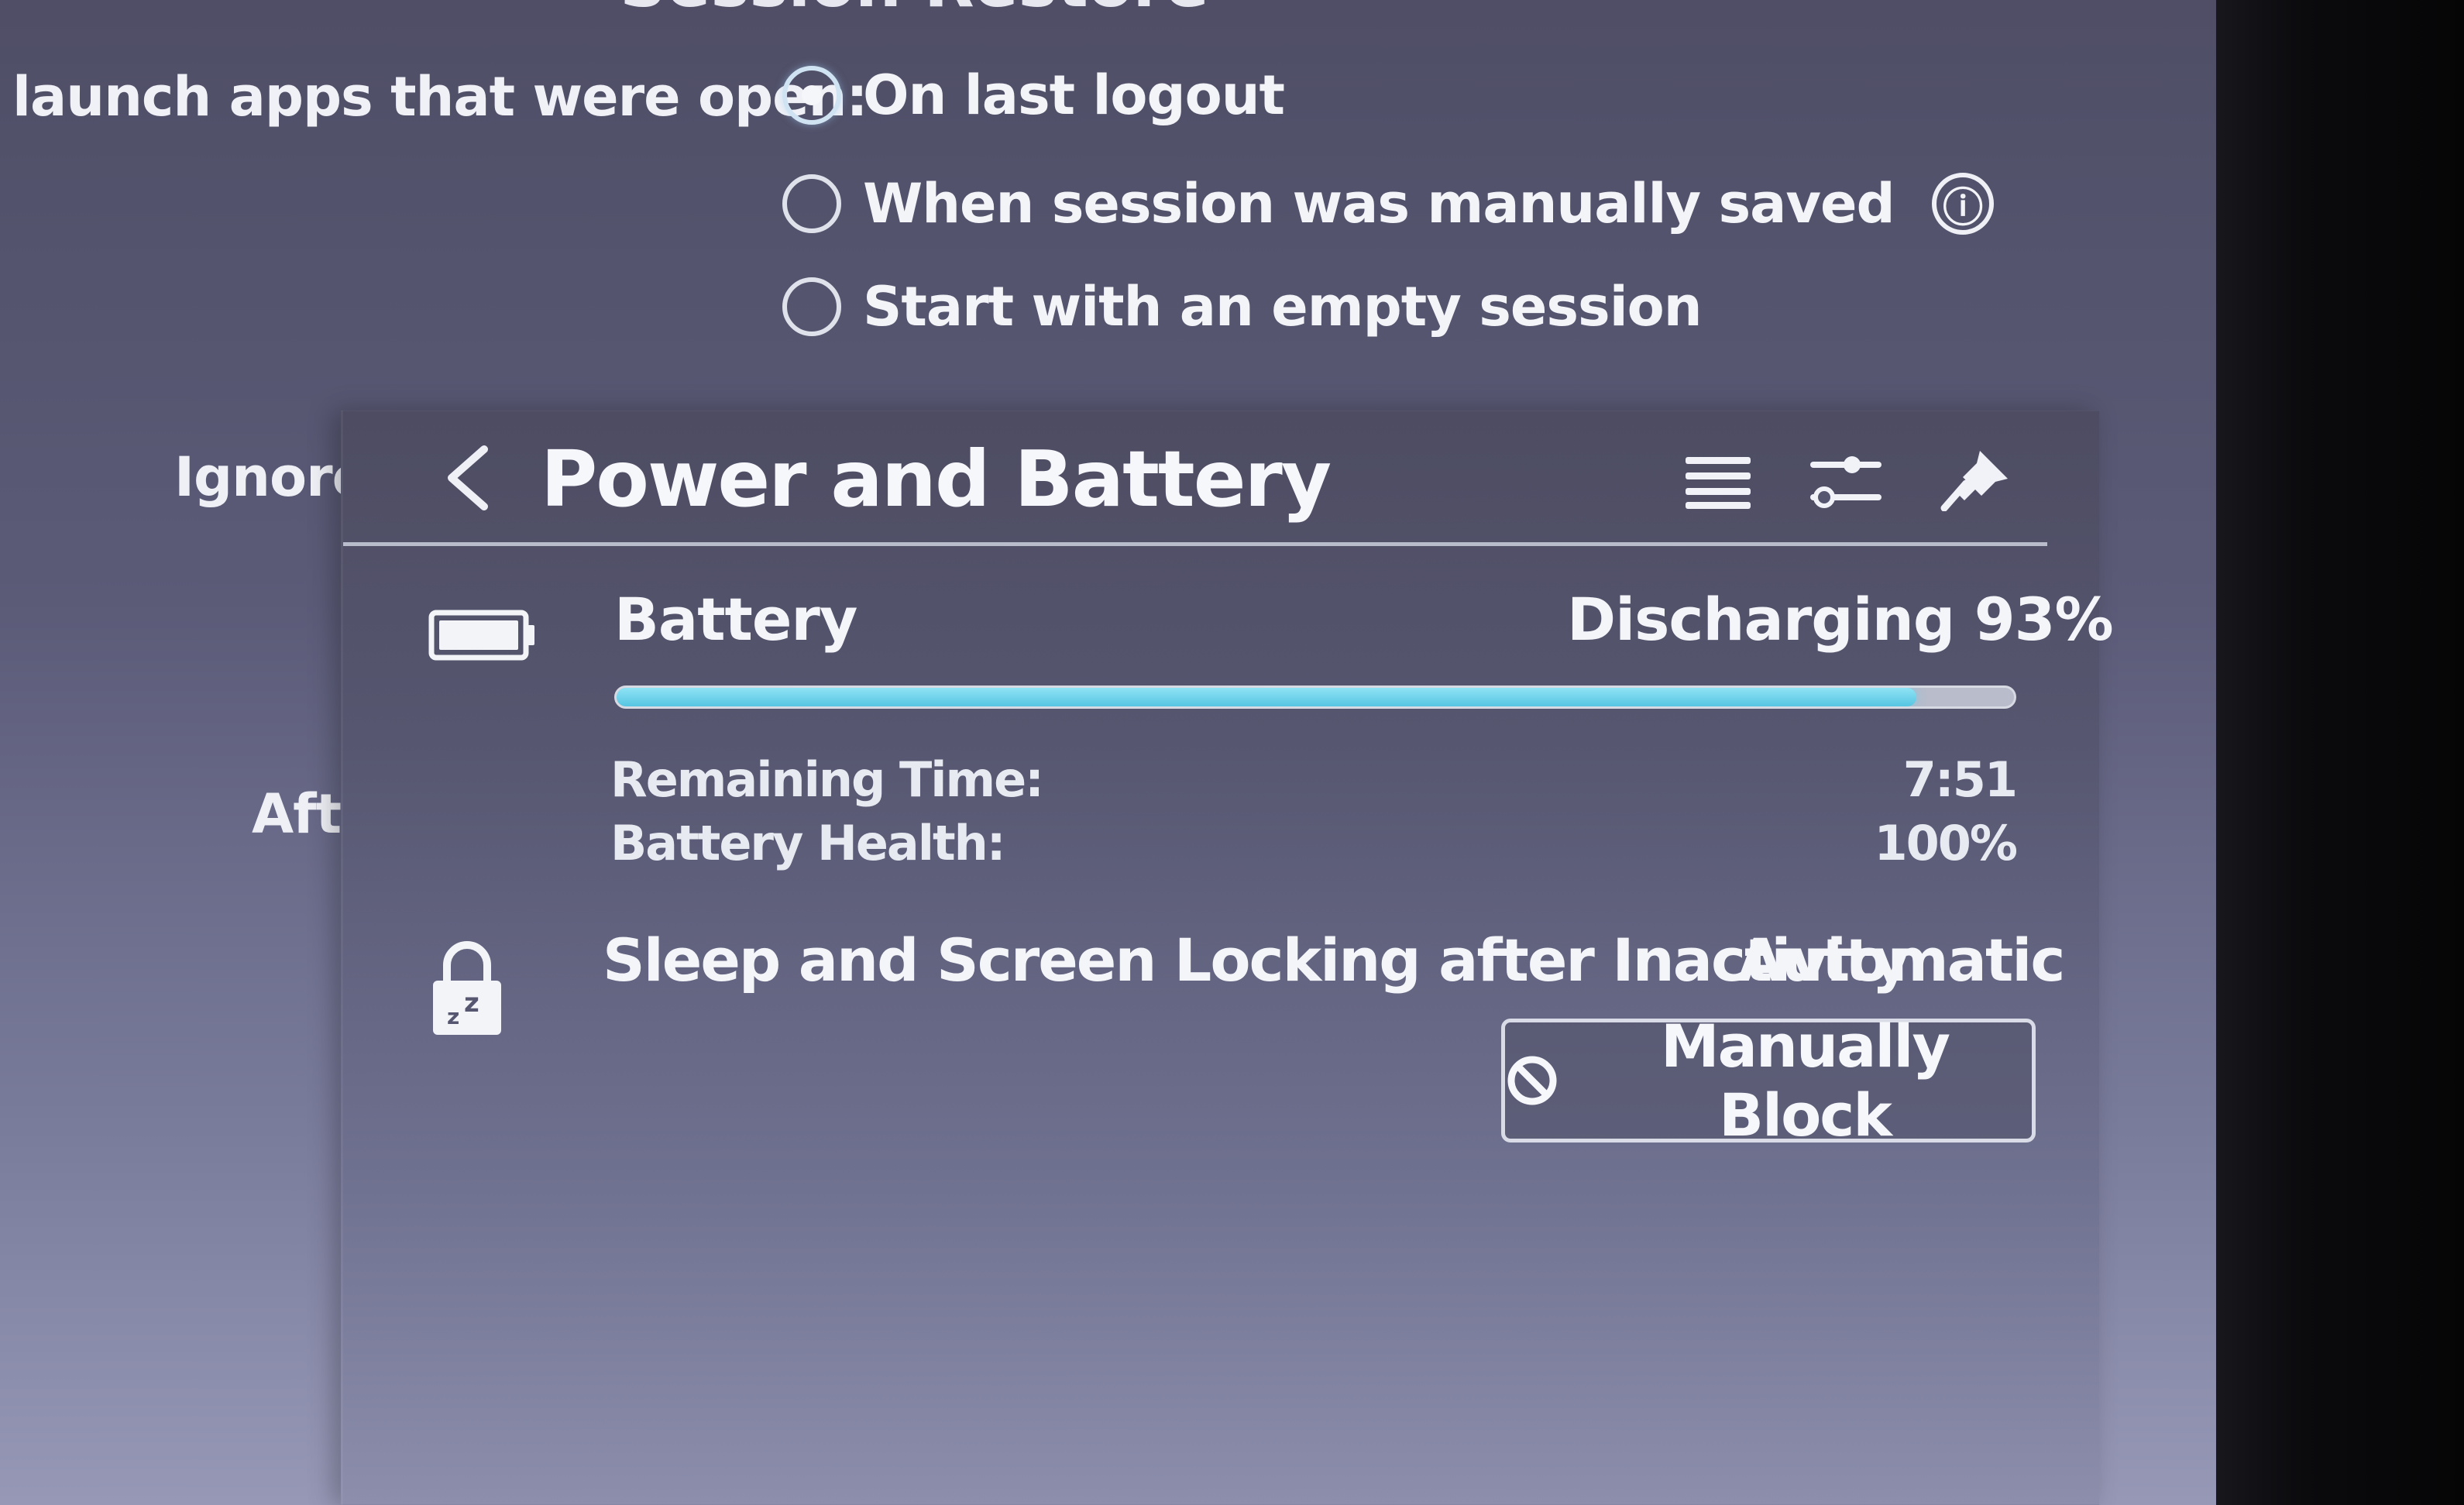  What do you see at coordinates (1266, 697) in the screenshot?
I see `battery-charge-fill` at bounding box center [1266, 697].